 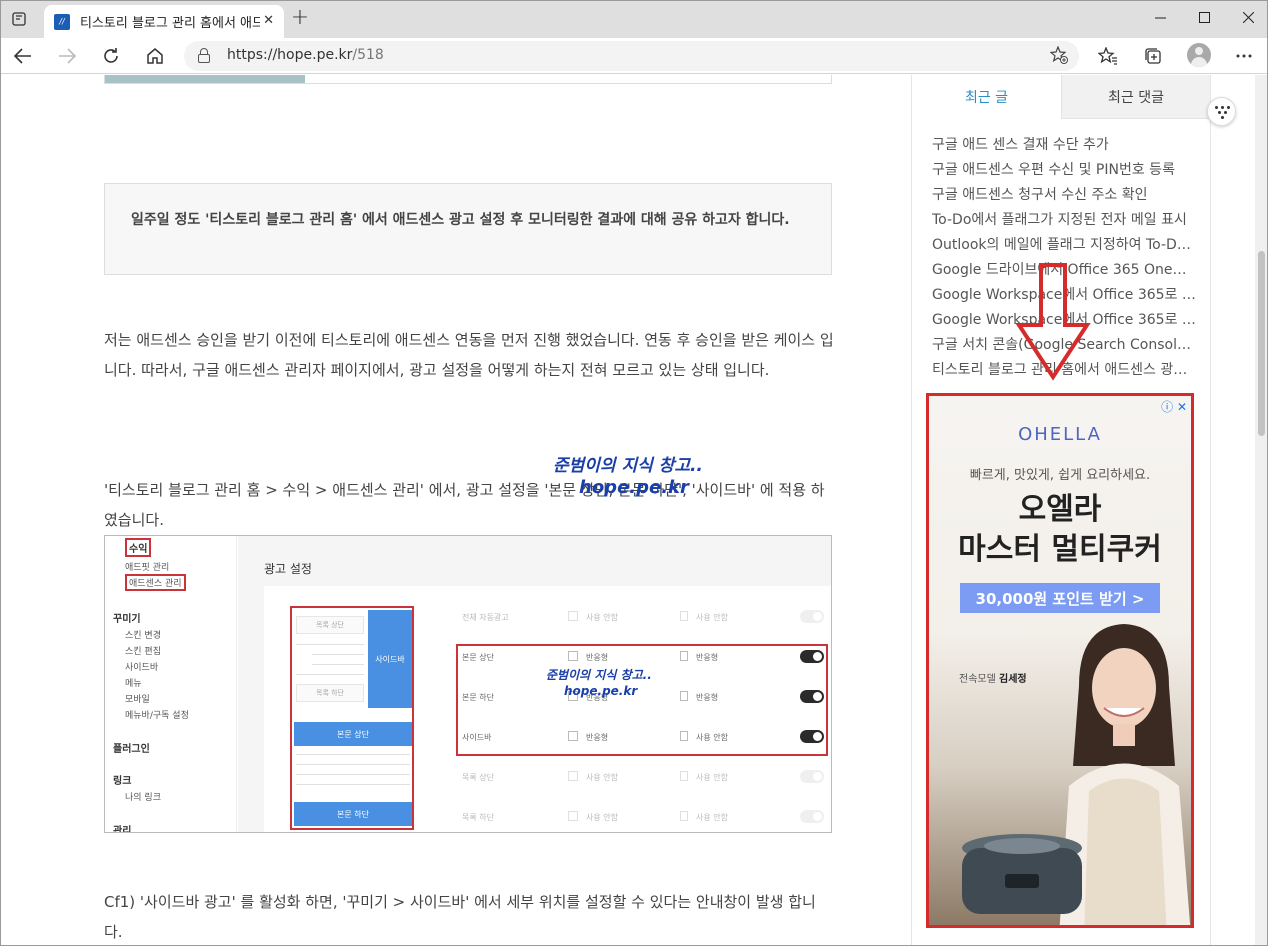 I want to click on tab-recent-posts: 최근 글, so click(x=986, y=97).